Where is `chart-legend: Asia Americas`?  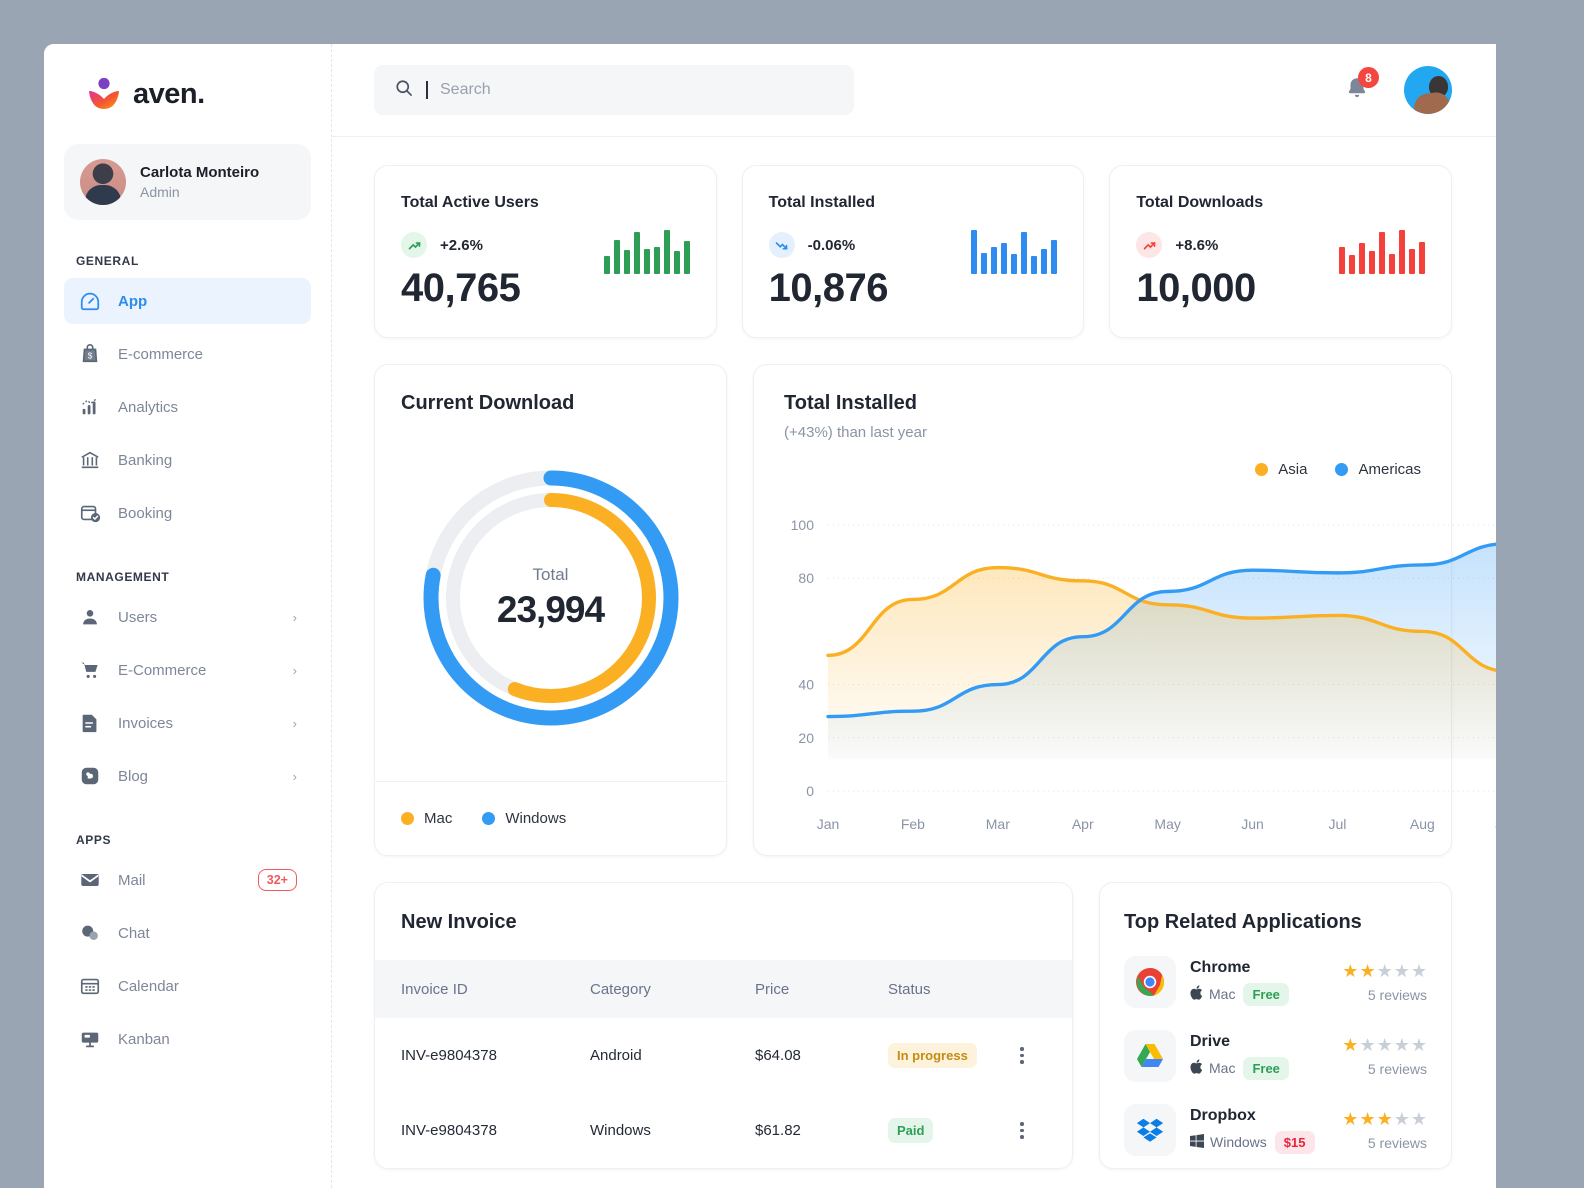 chart-legend: Asia Americas is located at coordinates (1338, 469).